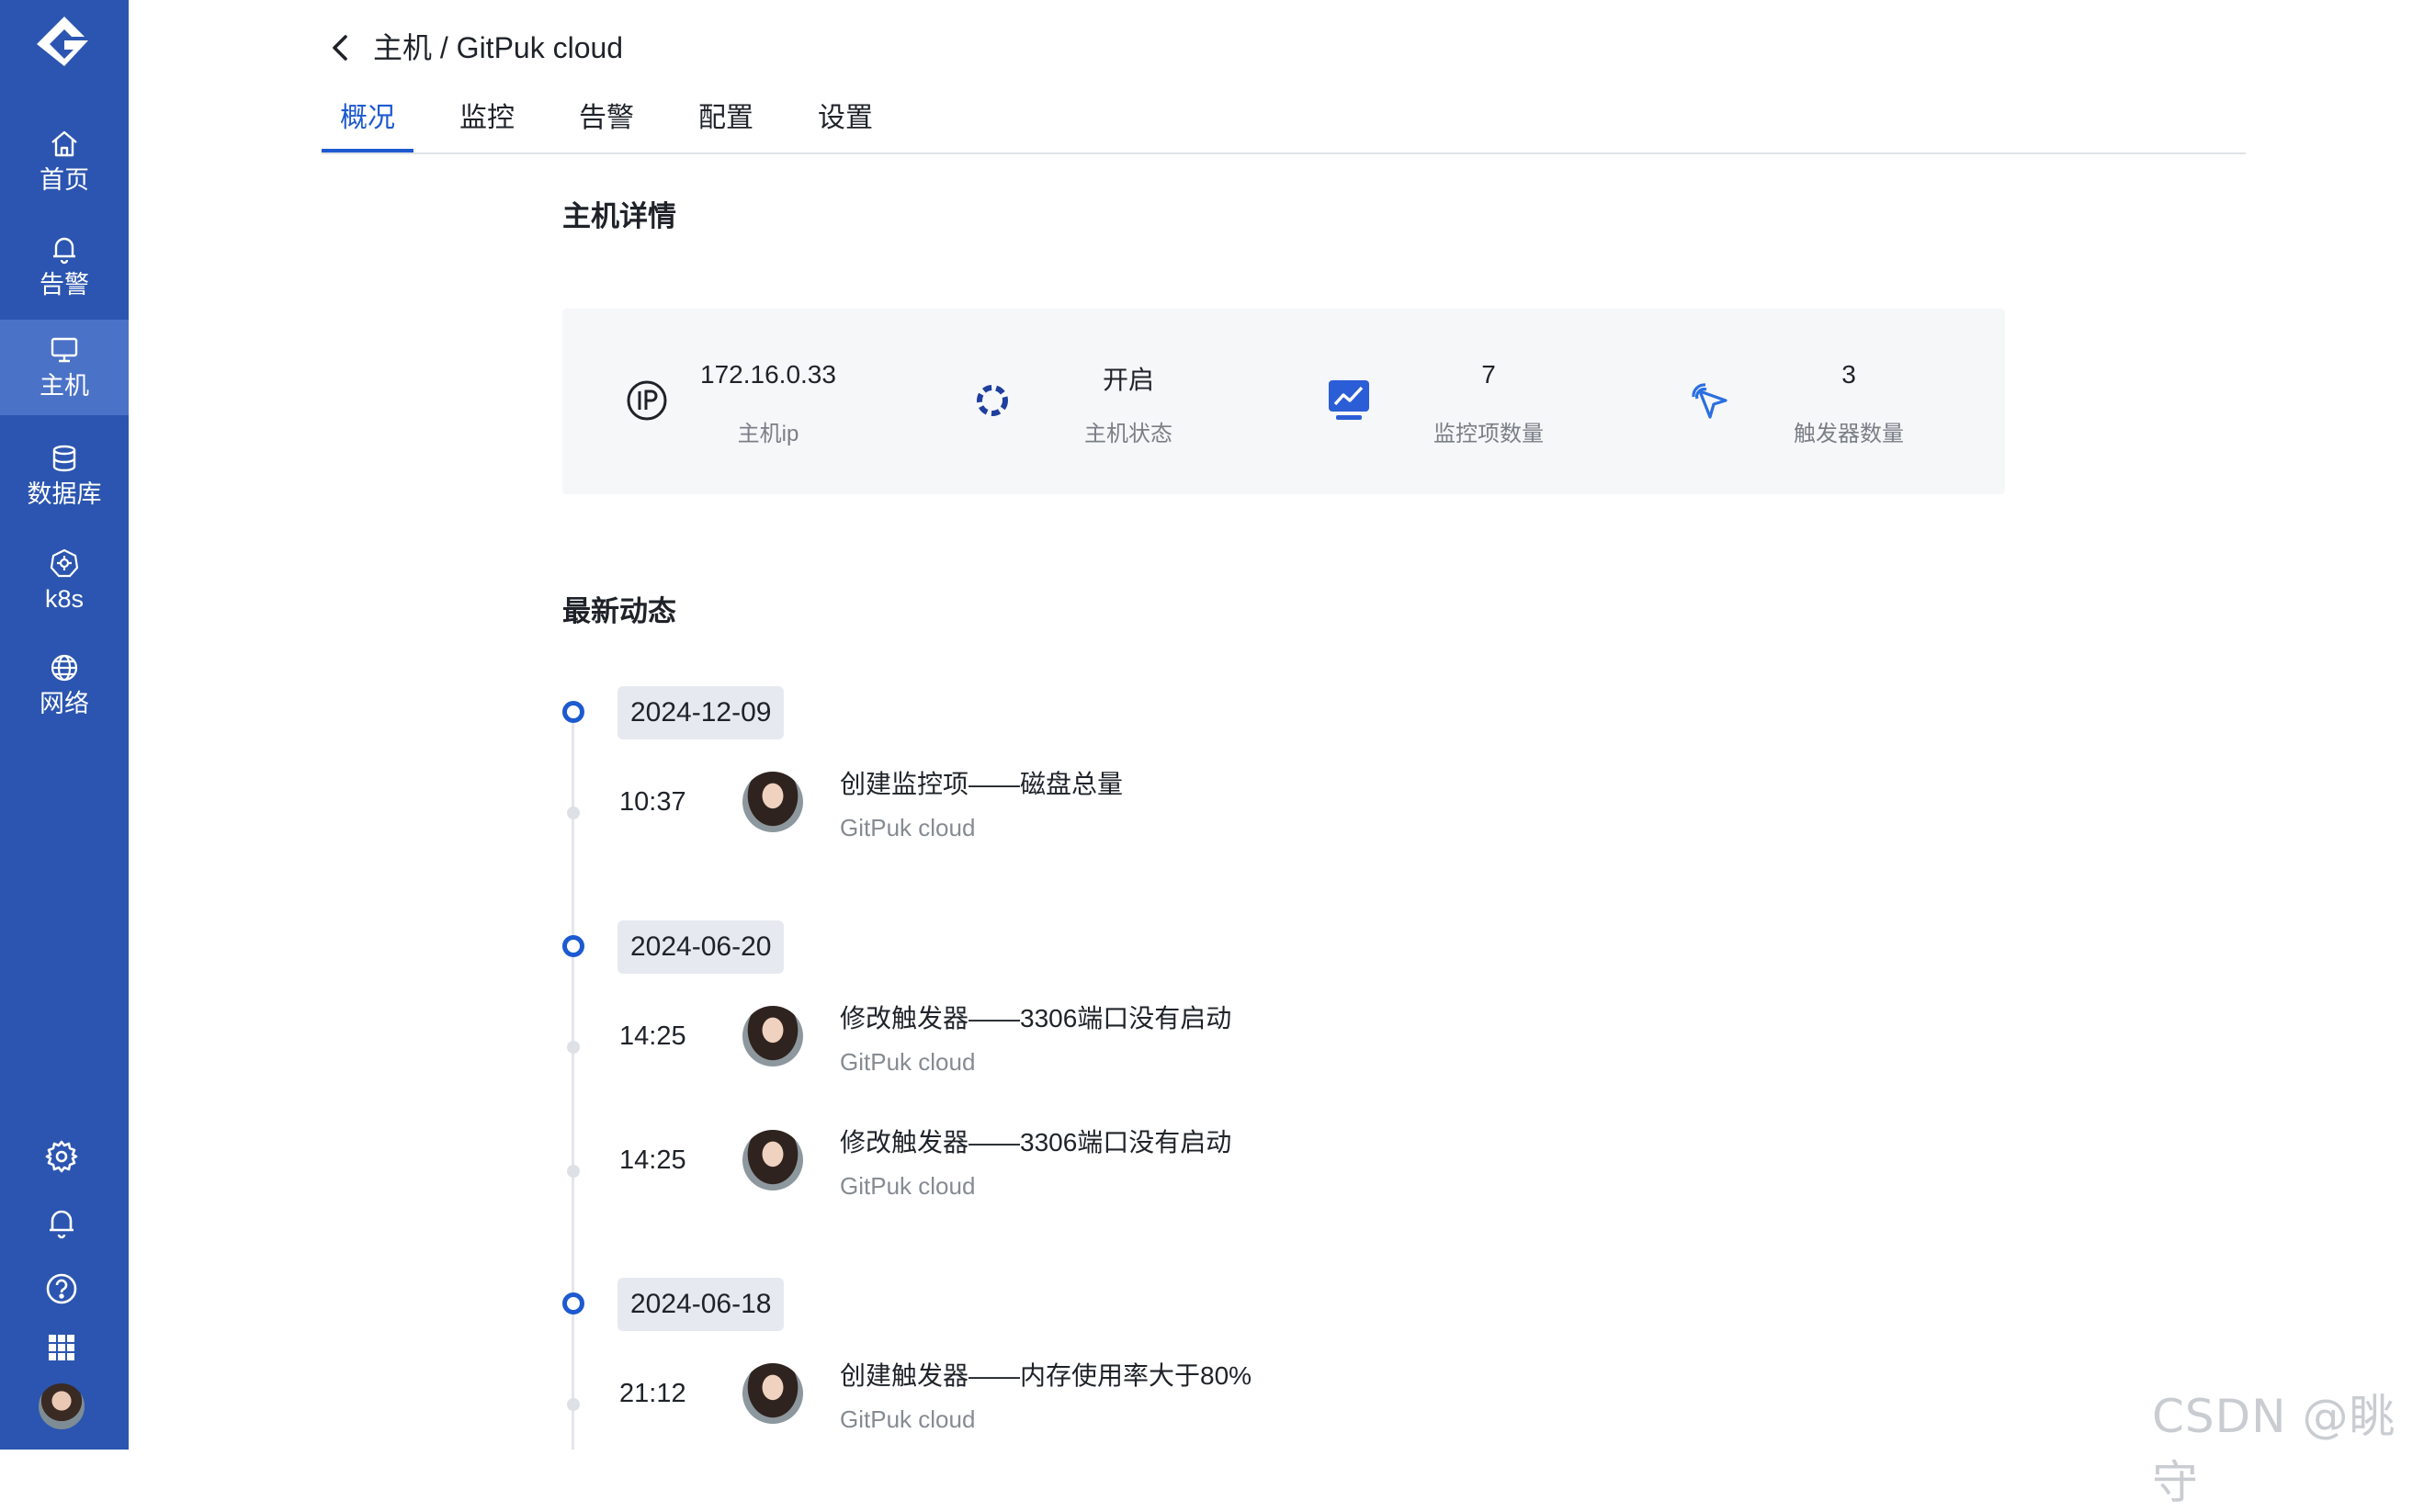  I want to click on sidebar-item-label: 首页, so click(64, 180).